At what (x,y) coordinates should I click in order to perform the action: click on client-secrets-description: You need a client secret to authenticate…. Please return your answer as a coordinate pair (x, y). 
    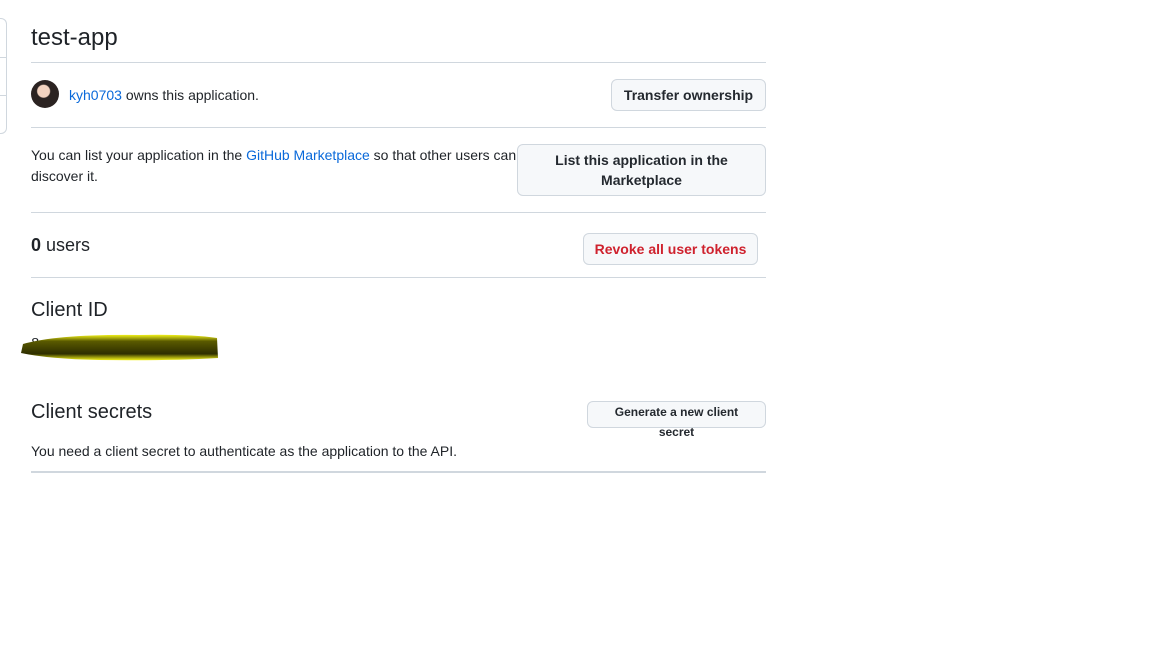
    Looking at the image, I should click on (244, 451).